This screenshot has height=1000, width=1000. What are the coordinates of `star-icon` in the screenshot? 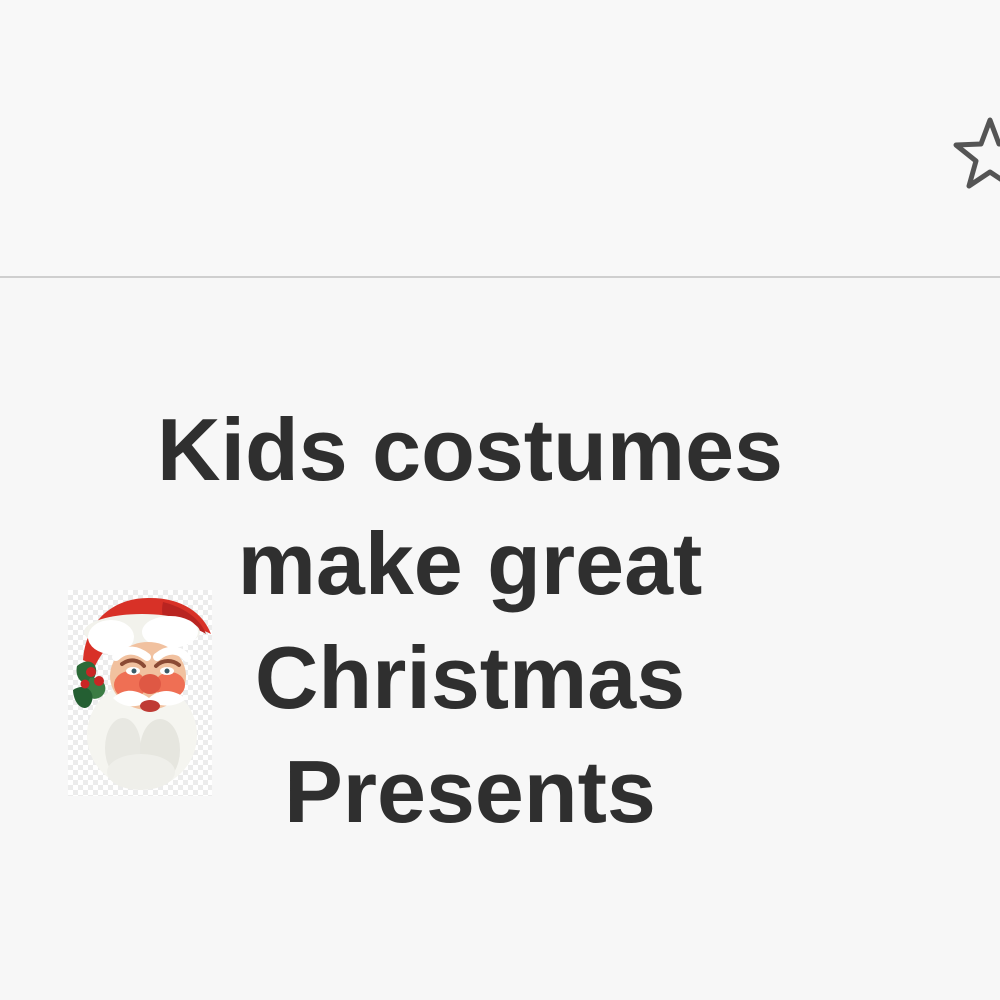 It's located at (976, 153).